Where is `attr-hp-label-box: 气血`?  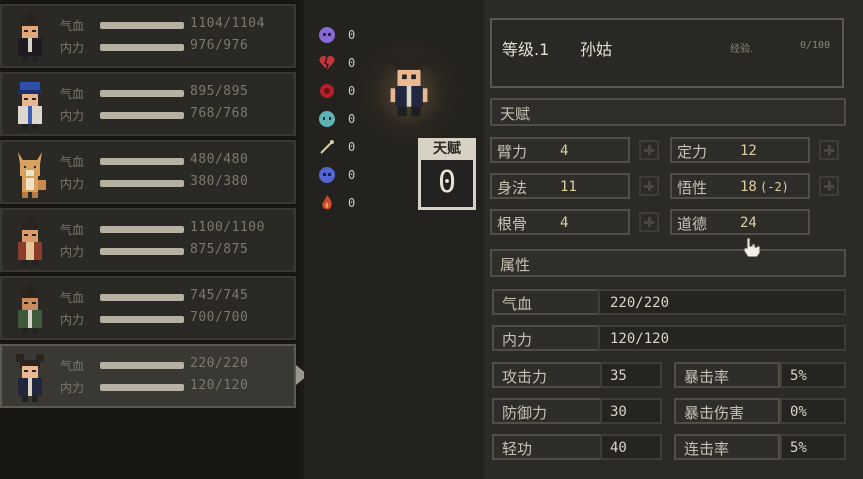 attr-hp-label-box: 气血 is located at coordinates (546, 302).